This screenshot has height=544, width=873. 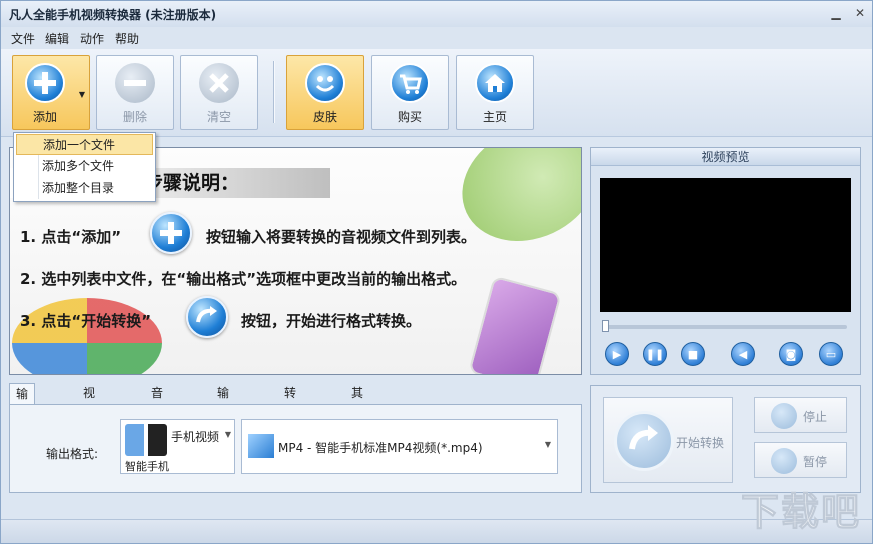 I want to click on pause-button: 暂停, so click(x=800, y=460).